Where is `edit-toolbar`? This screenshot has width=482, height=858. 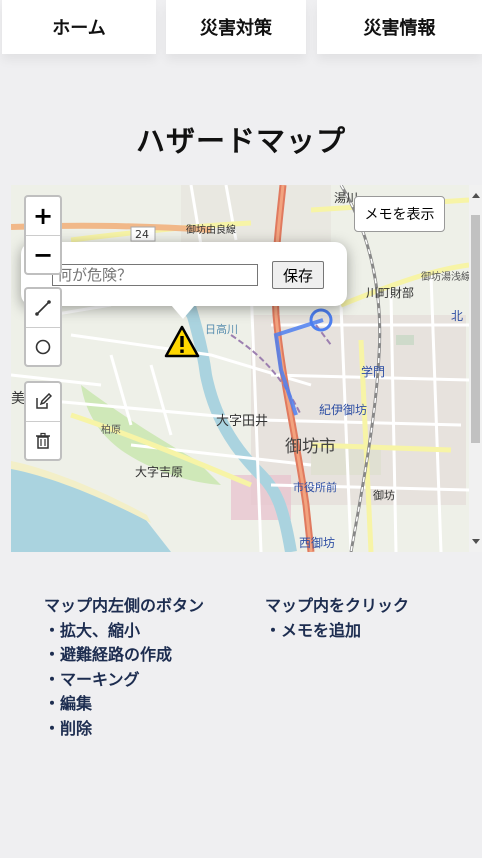 edit-toolbar is located at coordinates (43, 421).